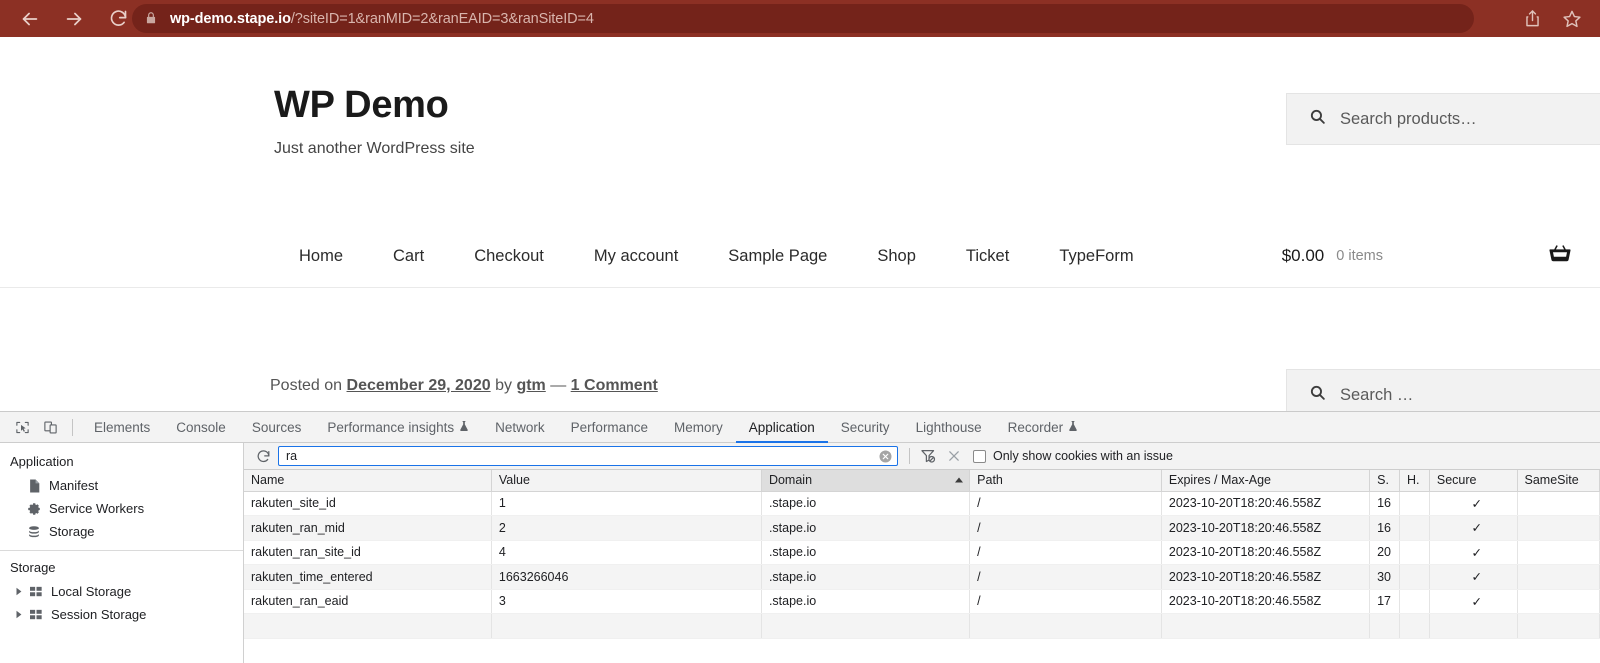 This screenshot has width=1600, height=663. What do you see at coordinates (1384, 481) in the screenshot?
I see `col-header-size: S.` at bounding box center [1384, 481].